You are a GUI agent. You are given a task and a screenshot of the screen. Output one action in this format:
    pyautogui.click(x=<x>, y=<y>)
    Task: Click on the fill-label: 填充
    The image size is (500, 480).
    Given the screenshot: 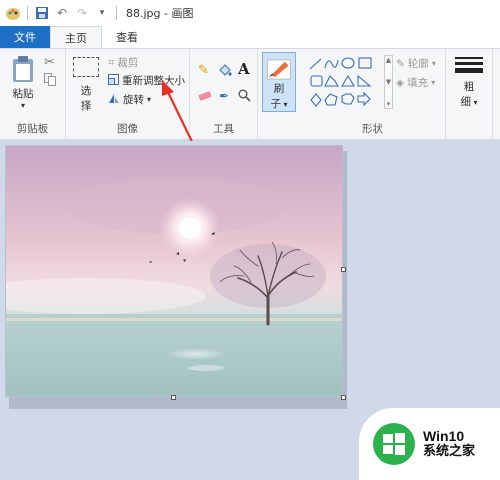 What is the action you would take?
    pyautogui.click(x=418, y=83)
    